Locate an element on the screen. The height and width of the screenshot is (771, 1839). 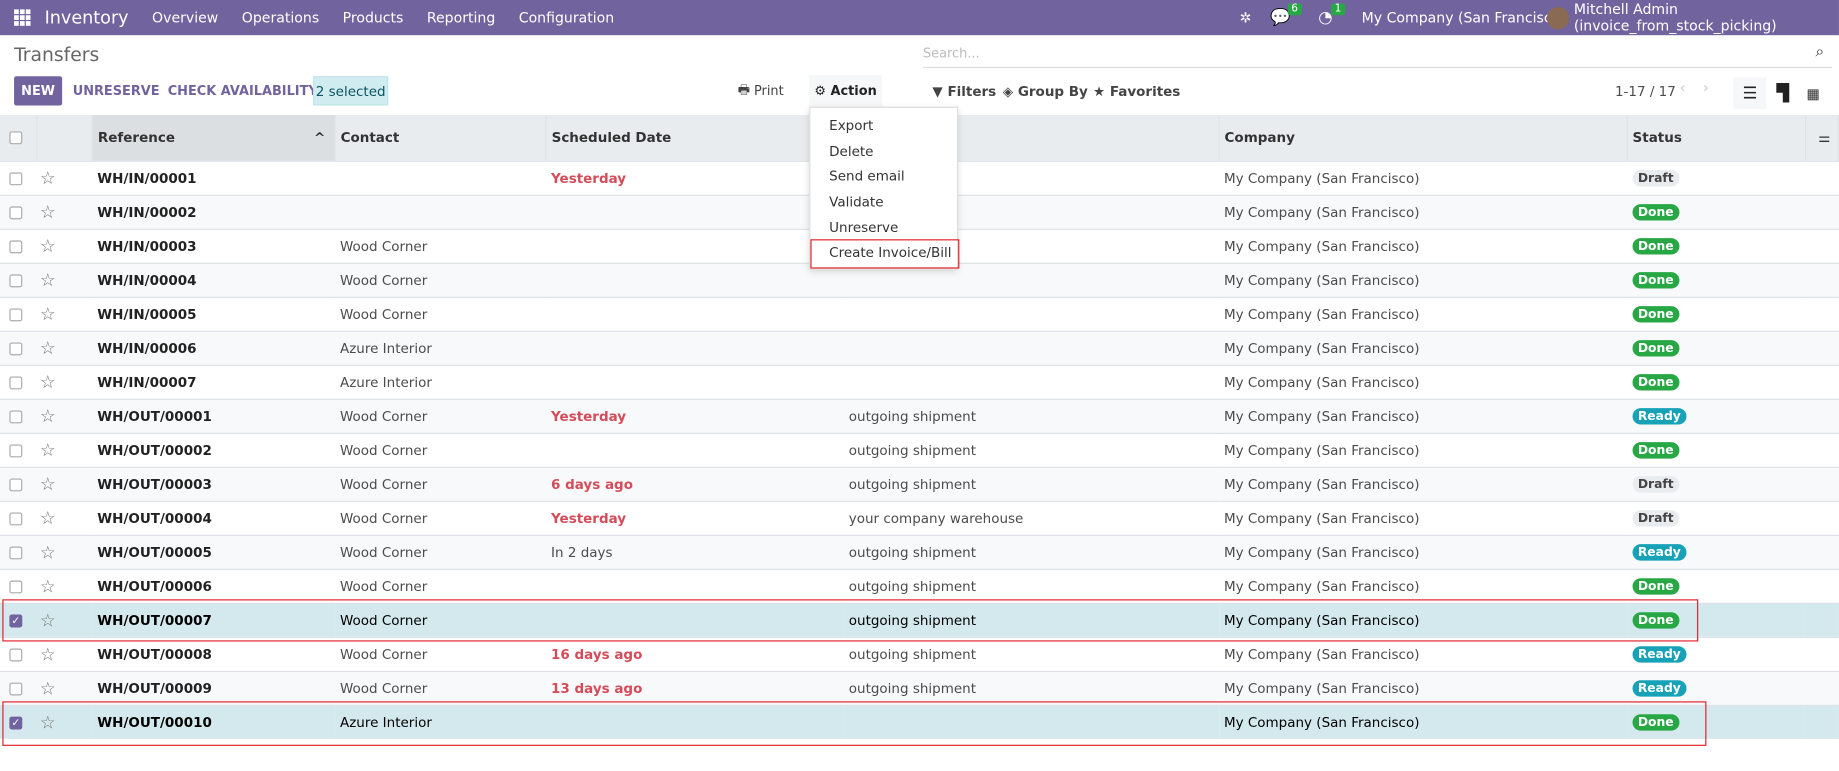
new-button: NEW is located at coordinates (38, 91).